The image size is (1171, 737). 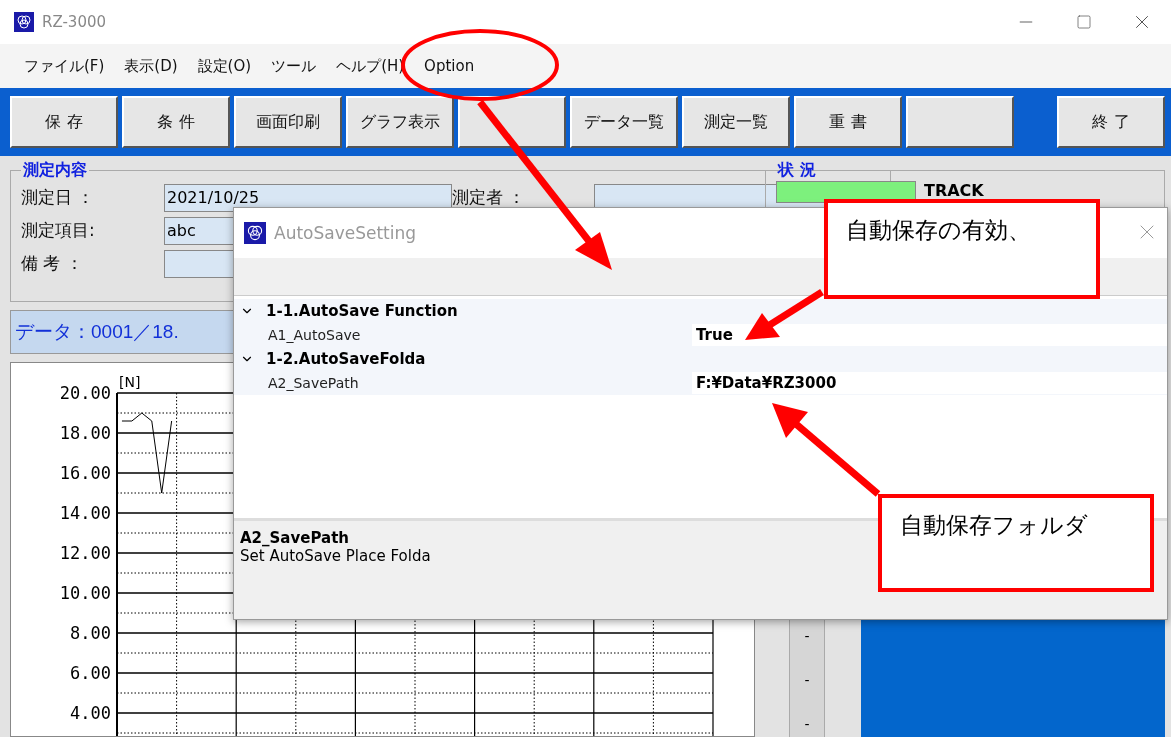 What do you see at coordinates (345, 233) in the screenshot?
I see `dialog-title: AutoSaveSetting` at bounding box center [345, 233].